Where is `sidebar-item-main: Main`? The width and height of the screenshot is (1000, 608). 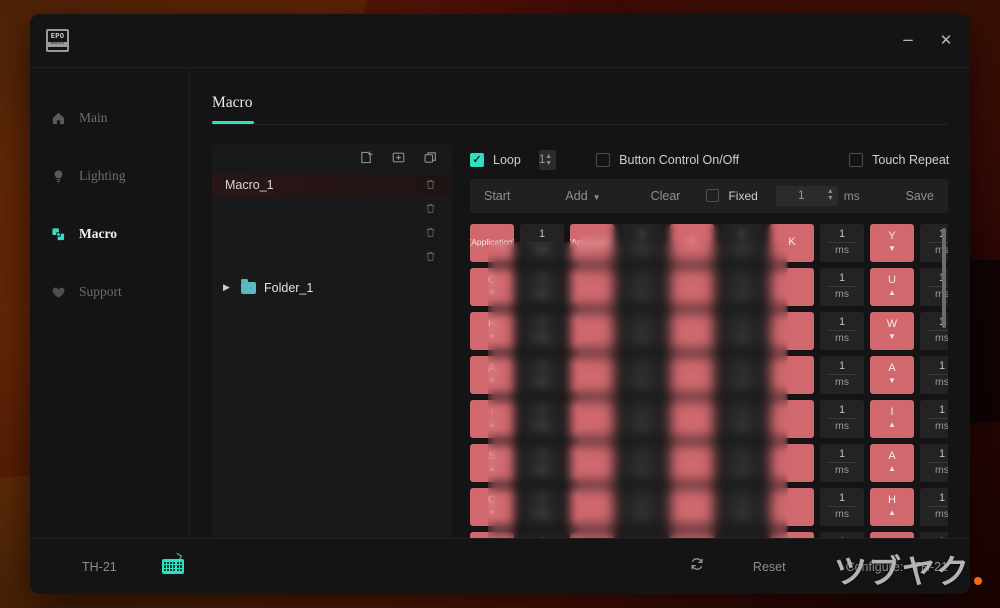 sidebar-item-main: Main is located at coordinates (109, 118).